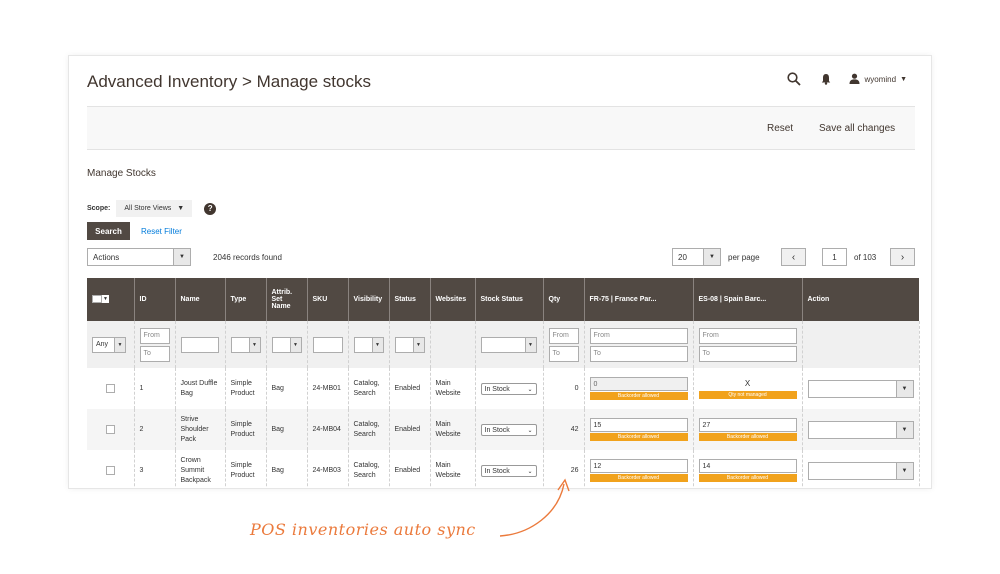 The image size is (1000, 574). I want to click on stock-status-filter-select: ▼, so click(508, 344).